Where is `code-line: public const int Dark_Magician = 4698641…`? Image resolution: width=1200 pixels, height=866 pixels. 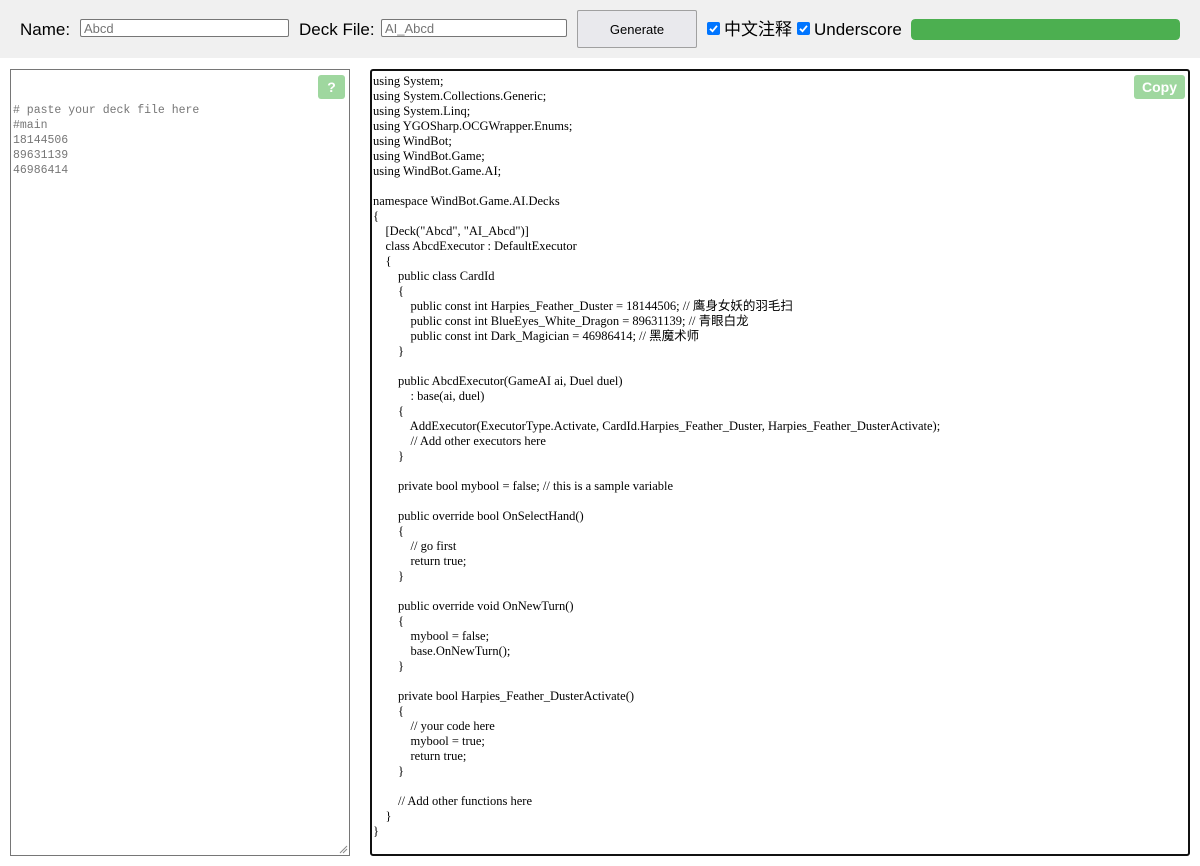 code-line: public const int Dark_Magician = 4698641… is located at coordinates (536, 336).